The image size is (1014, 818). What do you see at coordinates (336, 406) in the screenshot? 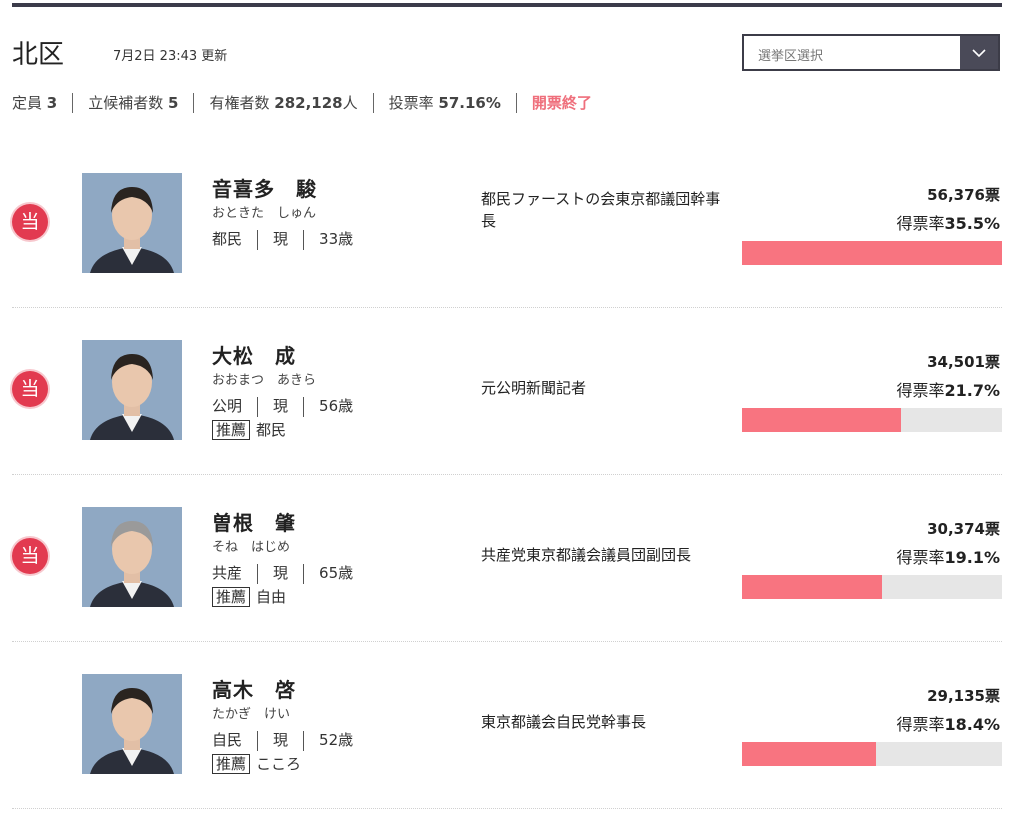
I see `candidate-age: 56歳` at bounding box center [336, 406].